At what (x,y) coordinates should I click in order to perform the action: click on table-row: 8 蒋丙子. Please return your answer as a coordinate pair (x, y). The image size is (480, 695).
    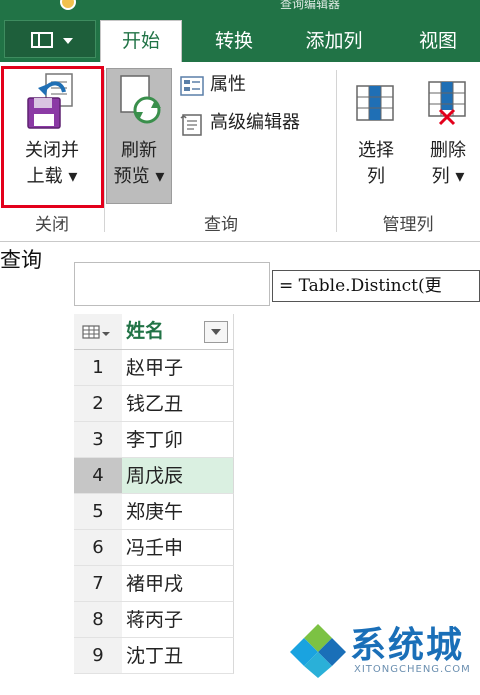
    Looking at the image, I should click on (154, 620).